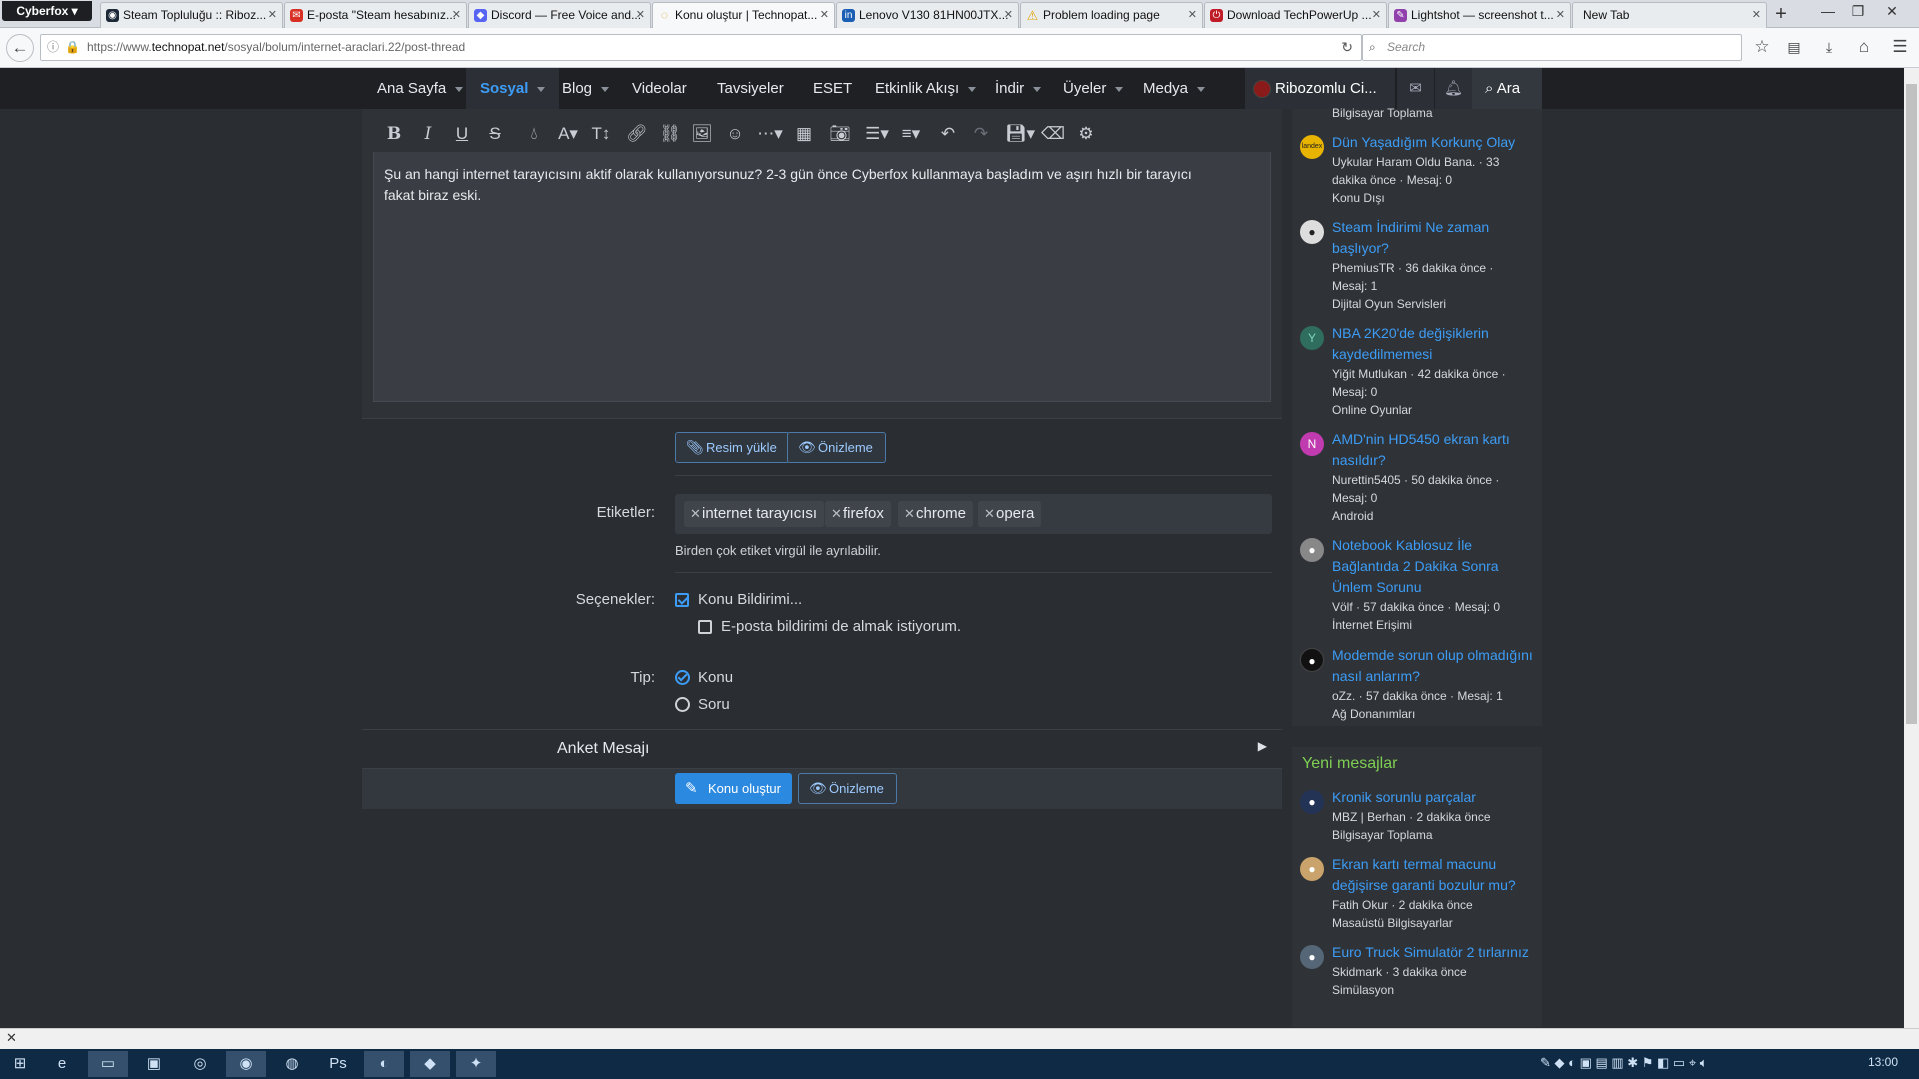 The height and width of the screenshot is (1079, 1919). I want to click on drafts-icon: 💾︎▾, so click(1020, 134).